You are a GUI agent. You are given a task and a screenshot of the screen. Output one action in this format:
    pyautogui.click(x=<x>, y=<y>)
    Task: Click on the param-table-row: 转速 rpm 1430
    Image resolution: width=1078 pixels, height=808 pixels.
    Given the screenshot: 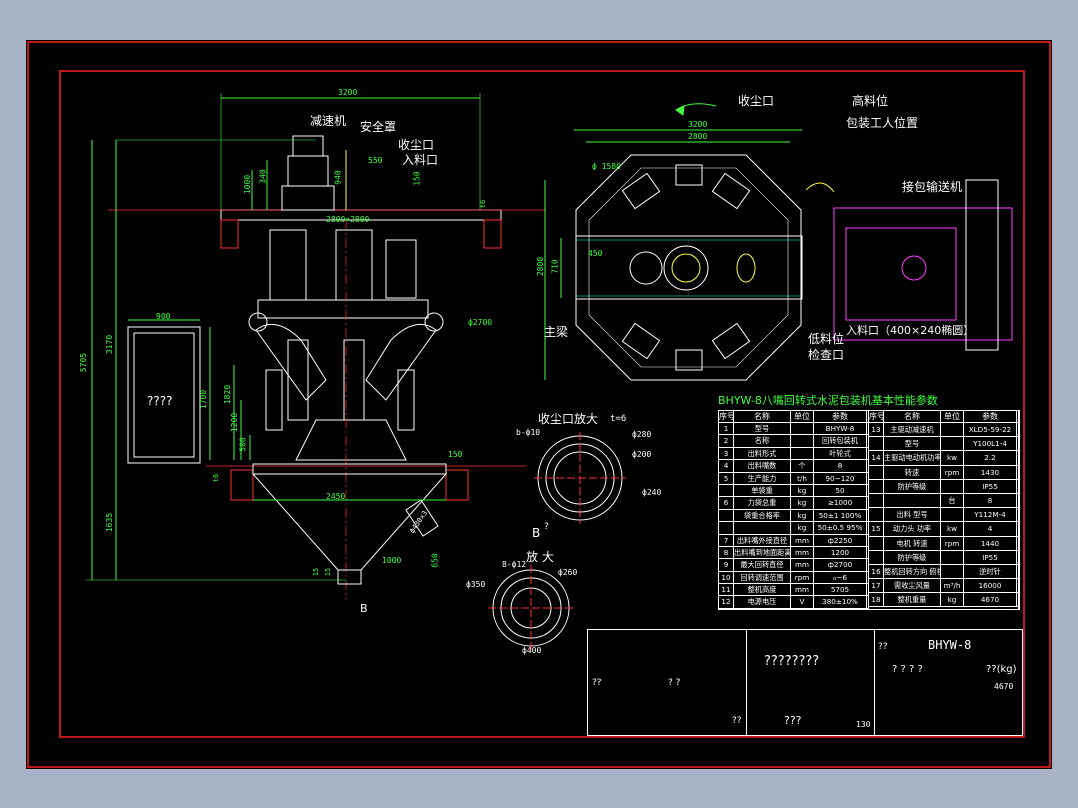 What is the action you would take?
    pyautogui.click(x=943, y=472)
    